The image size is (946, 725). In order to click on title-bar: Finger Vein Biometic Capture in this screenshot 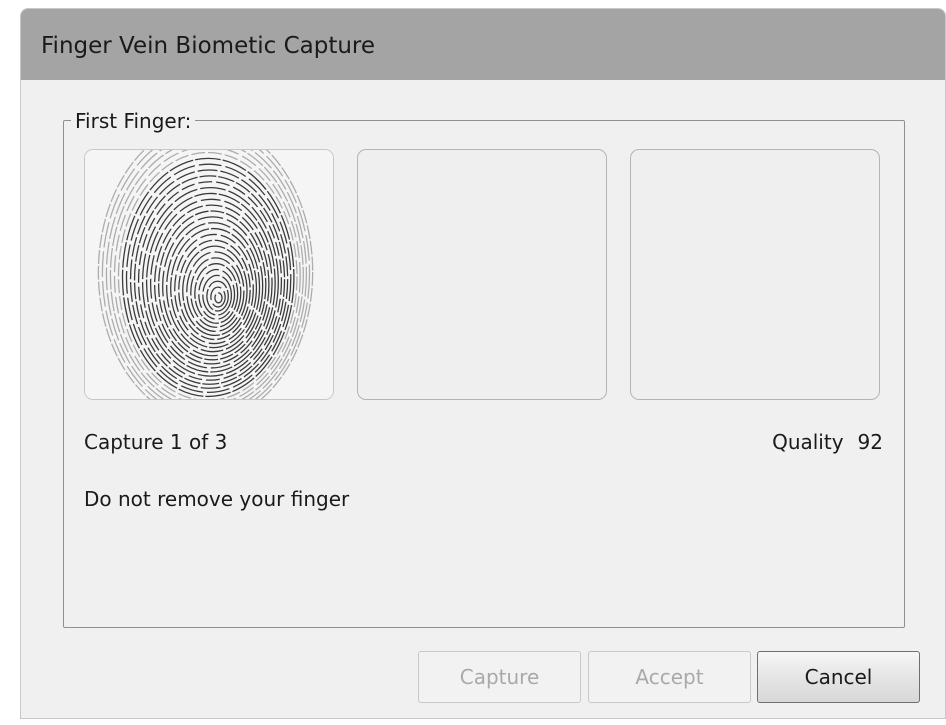, I will do `click(483, 44)`.